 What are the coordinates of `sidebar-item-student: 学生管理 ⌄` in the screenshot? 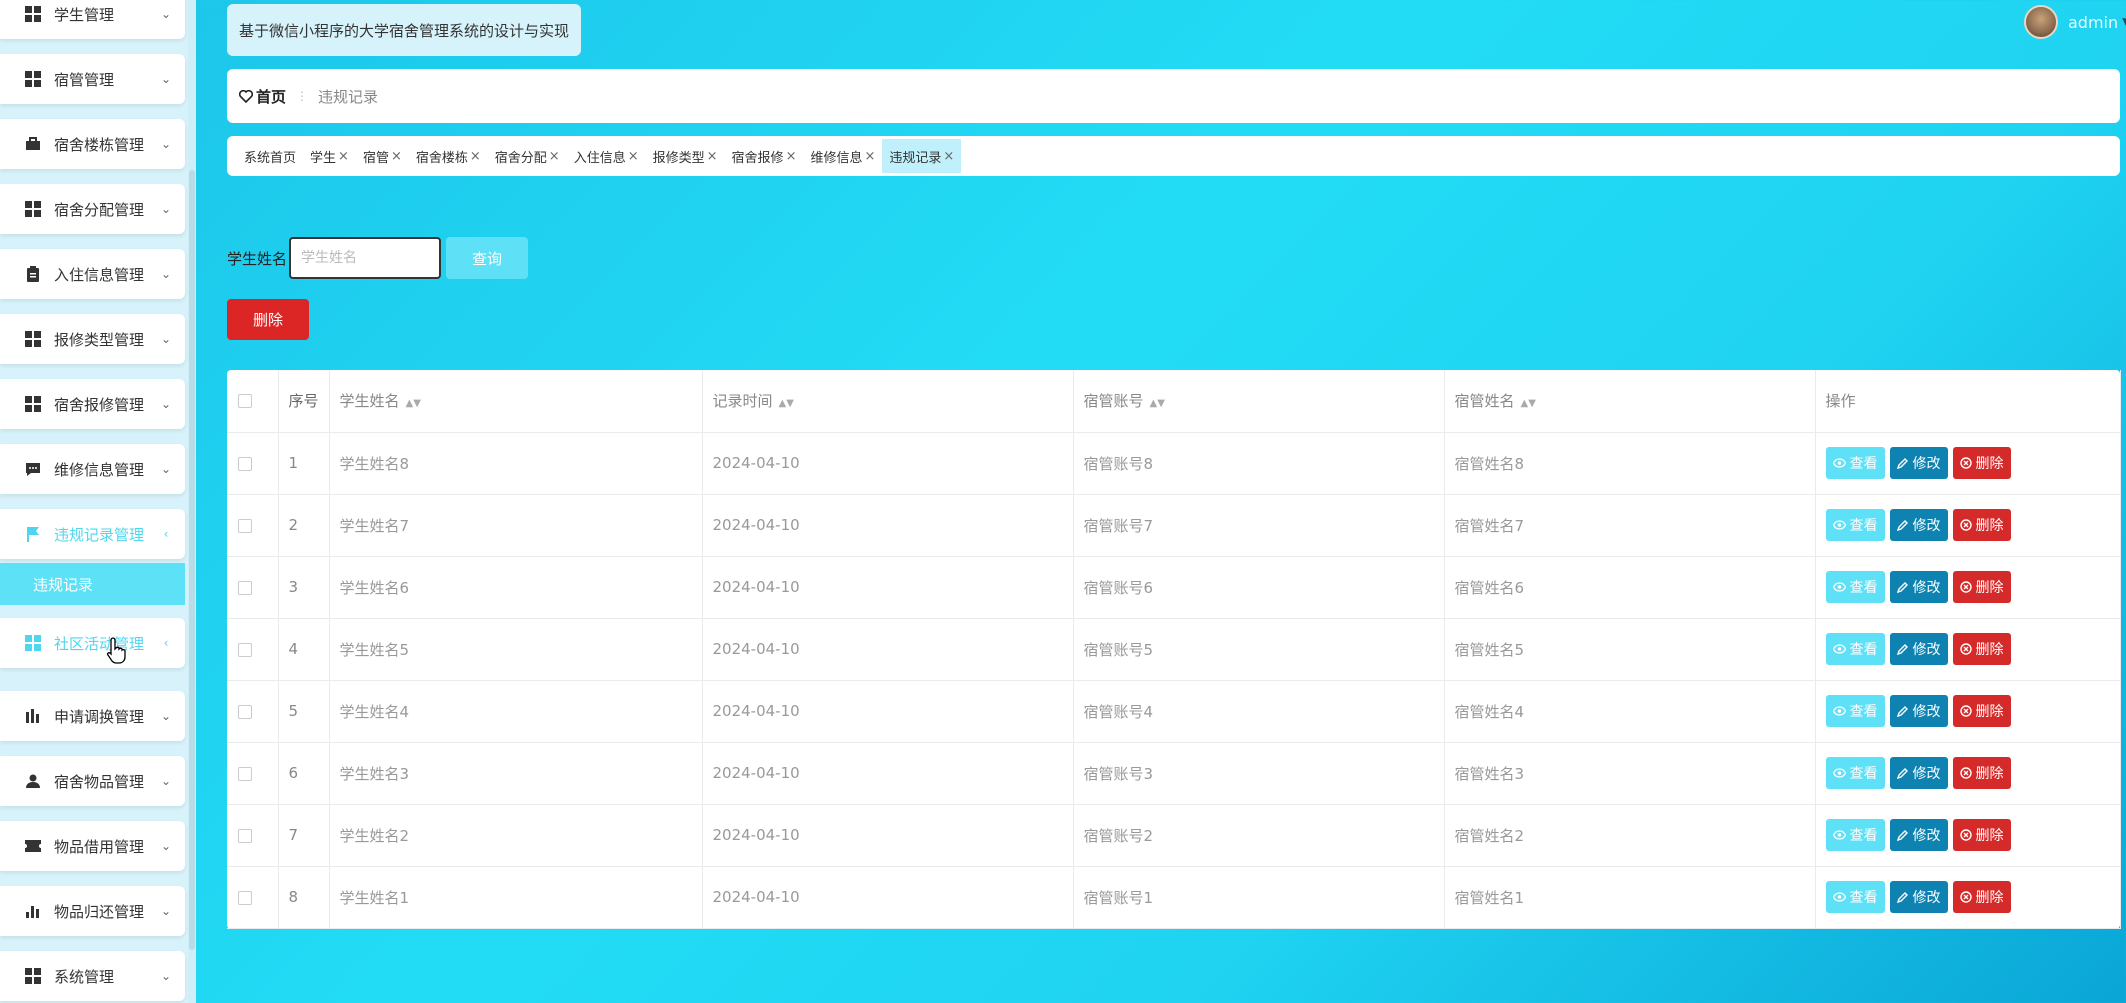 It's located at (92, 19).